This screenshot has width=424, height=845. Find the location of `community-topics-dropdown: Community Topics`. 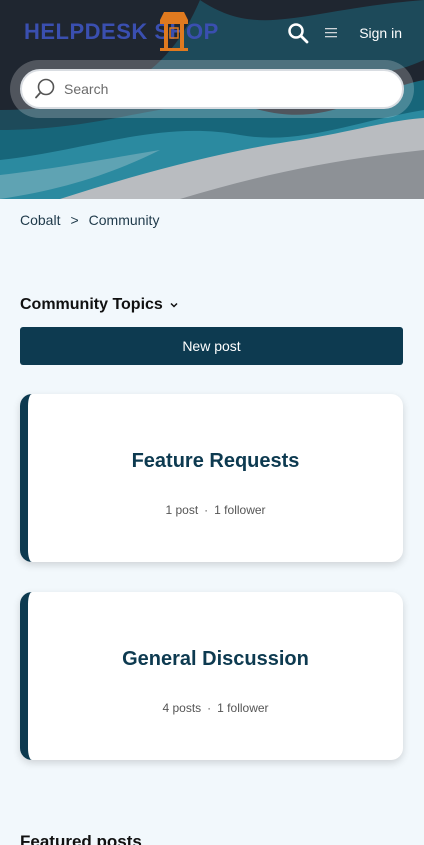

community-topics-dropdown: Community Topics is located at coordinates (99, 305).